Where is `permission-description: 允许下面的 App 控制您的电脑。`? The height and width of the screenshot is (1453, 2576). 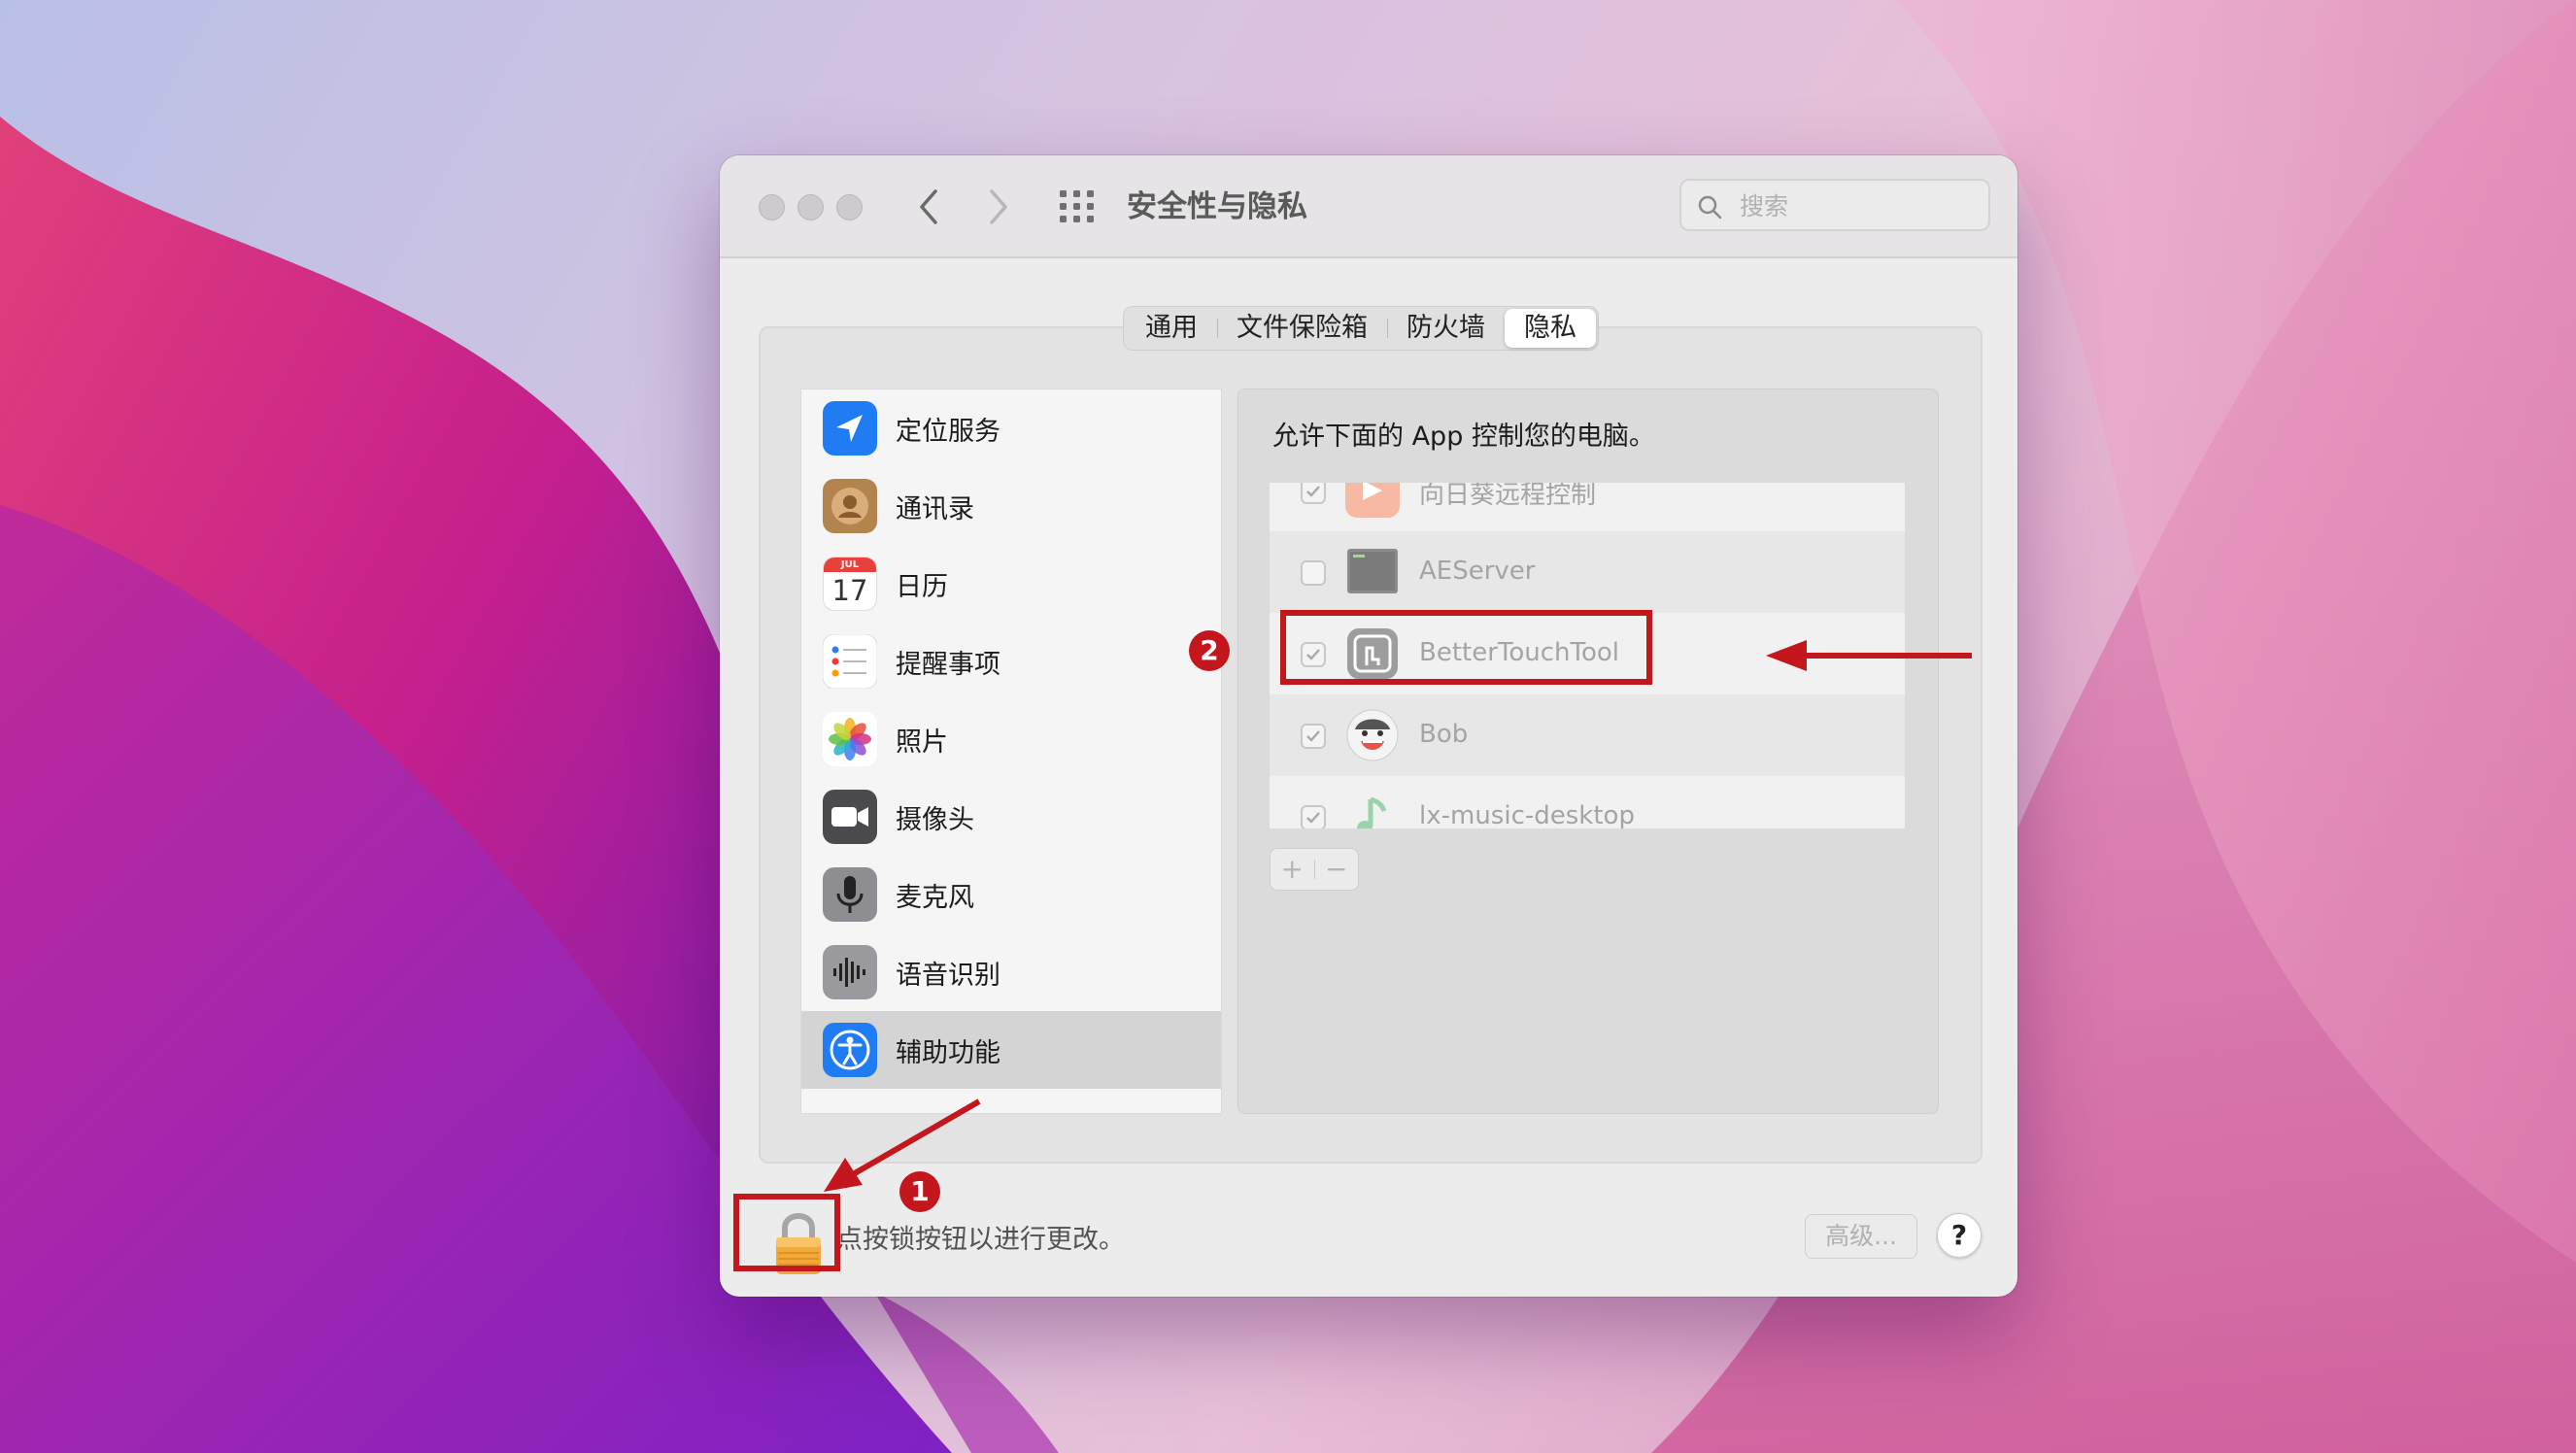 permission-description: 允许下面的 App 控制您的电脑。 is located at coordinates (1463, 437).